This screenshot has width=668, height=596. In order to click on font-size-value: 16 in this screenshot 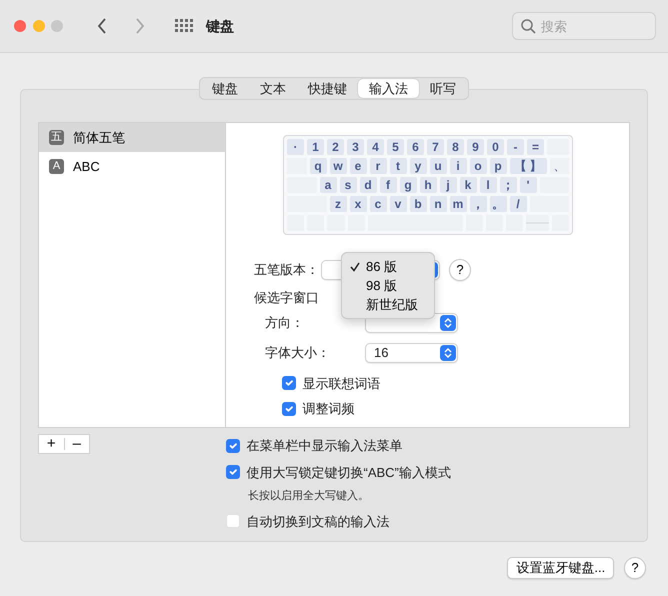, I will do `click(381, 353)`.